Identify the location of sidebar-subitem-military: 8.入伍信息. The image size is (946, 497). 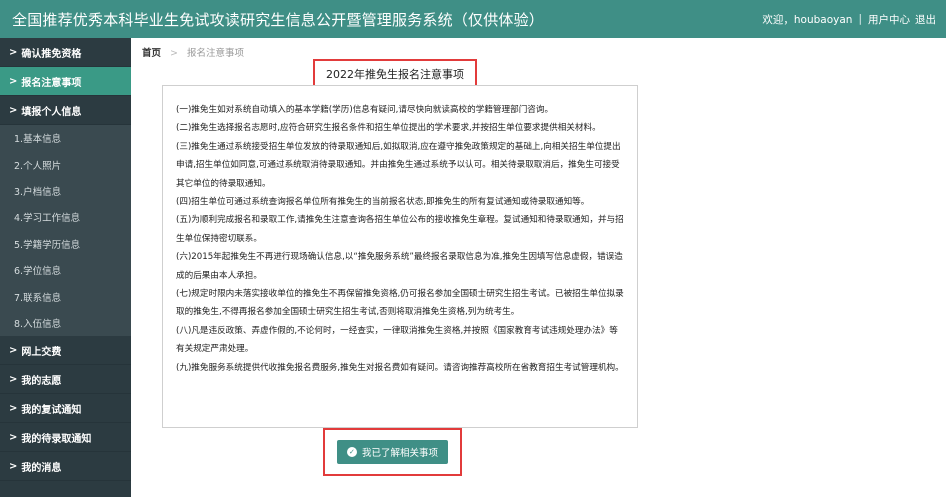
(65, 323).